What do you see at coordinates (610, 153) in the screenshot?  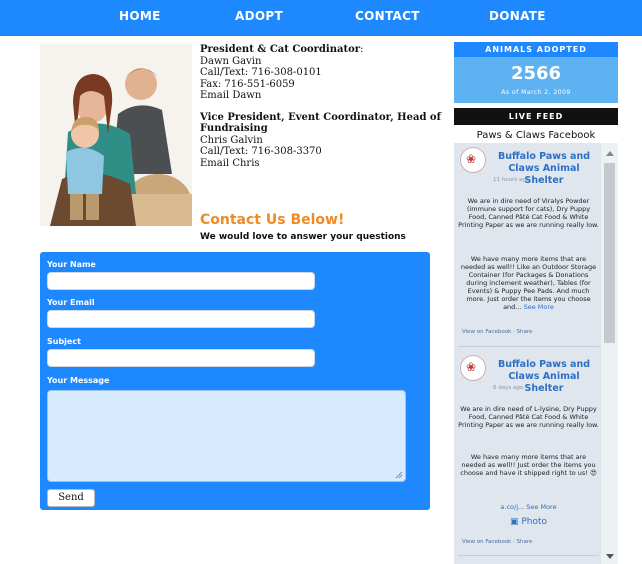 I see `scroll-up-arrow-icon` at bounding box center [610, 153].